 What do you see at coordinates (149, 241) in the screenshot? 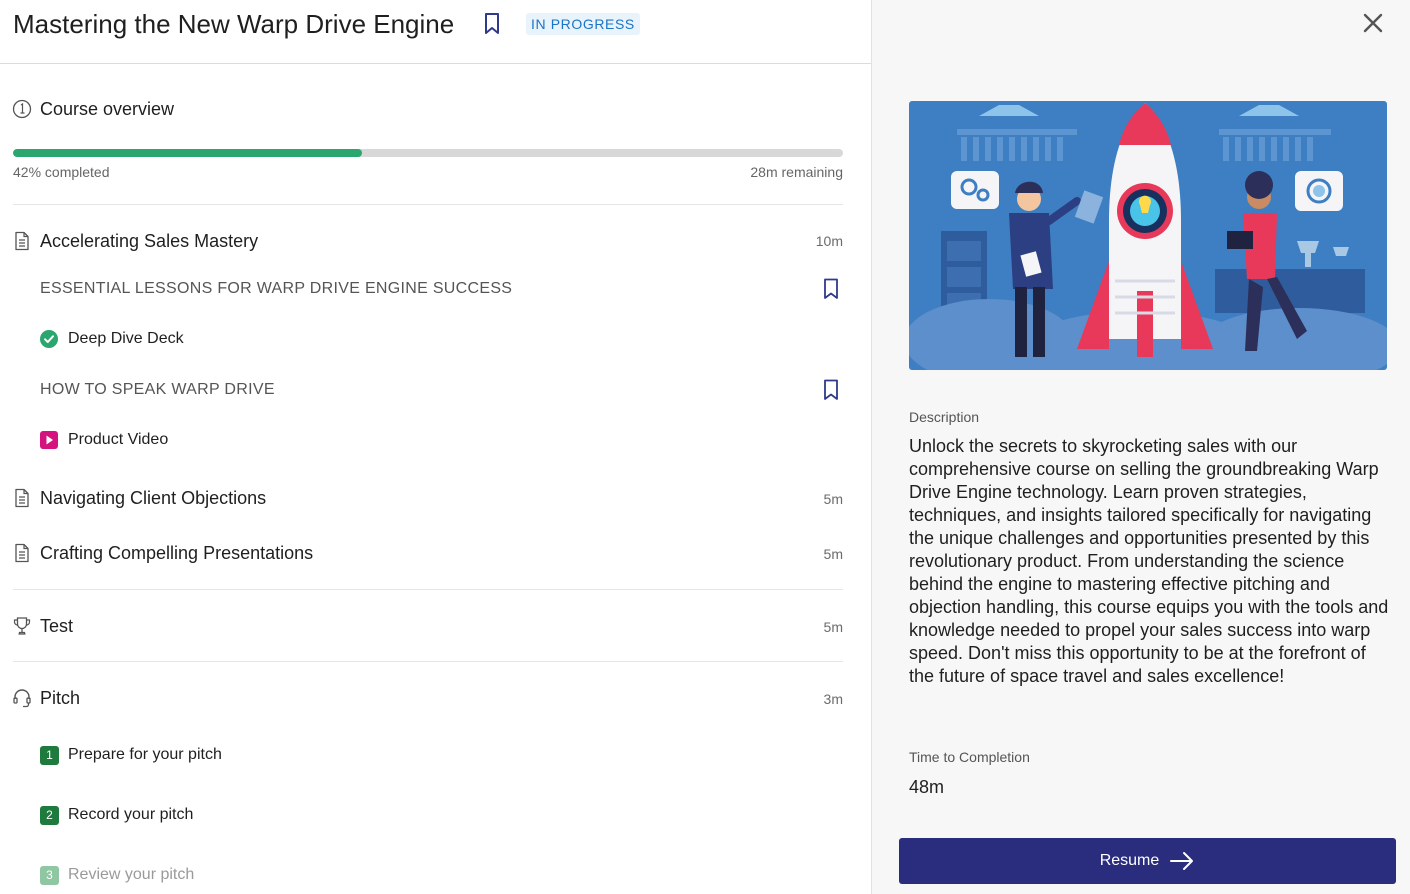
I see `module-title: Accelerating Sales Mastery` at bounding box center [149, 241].